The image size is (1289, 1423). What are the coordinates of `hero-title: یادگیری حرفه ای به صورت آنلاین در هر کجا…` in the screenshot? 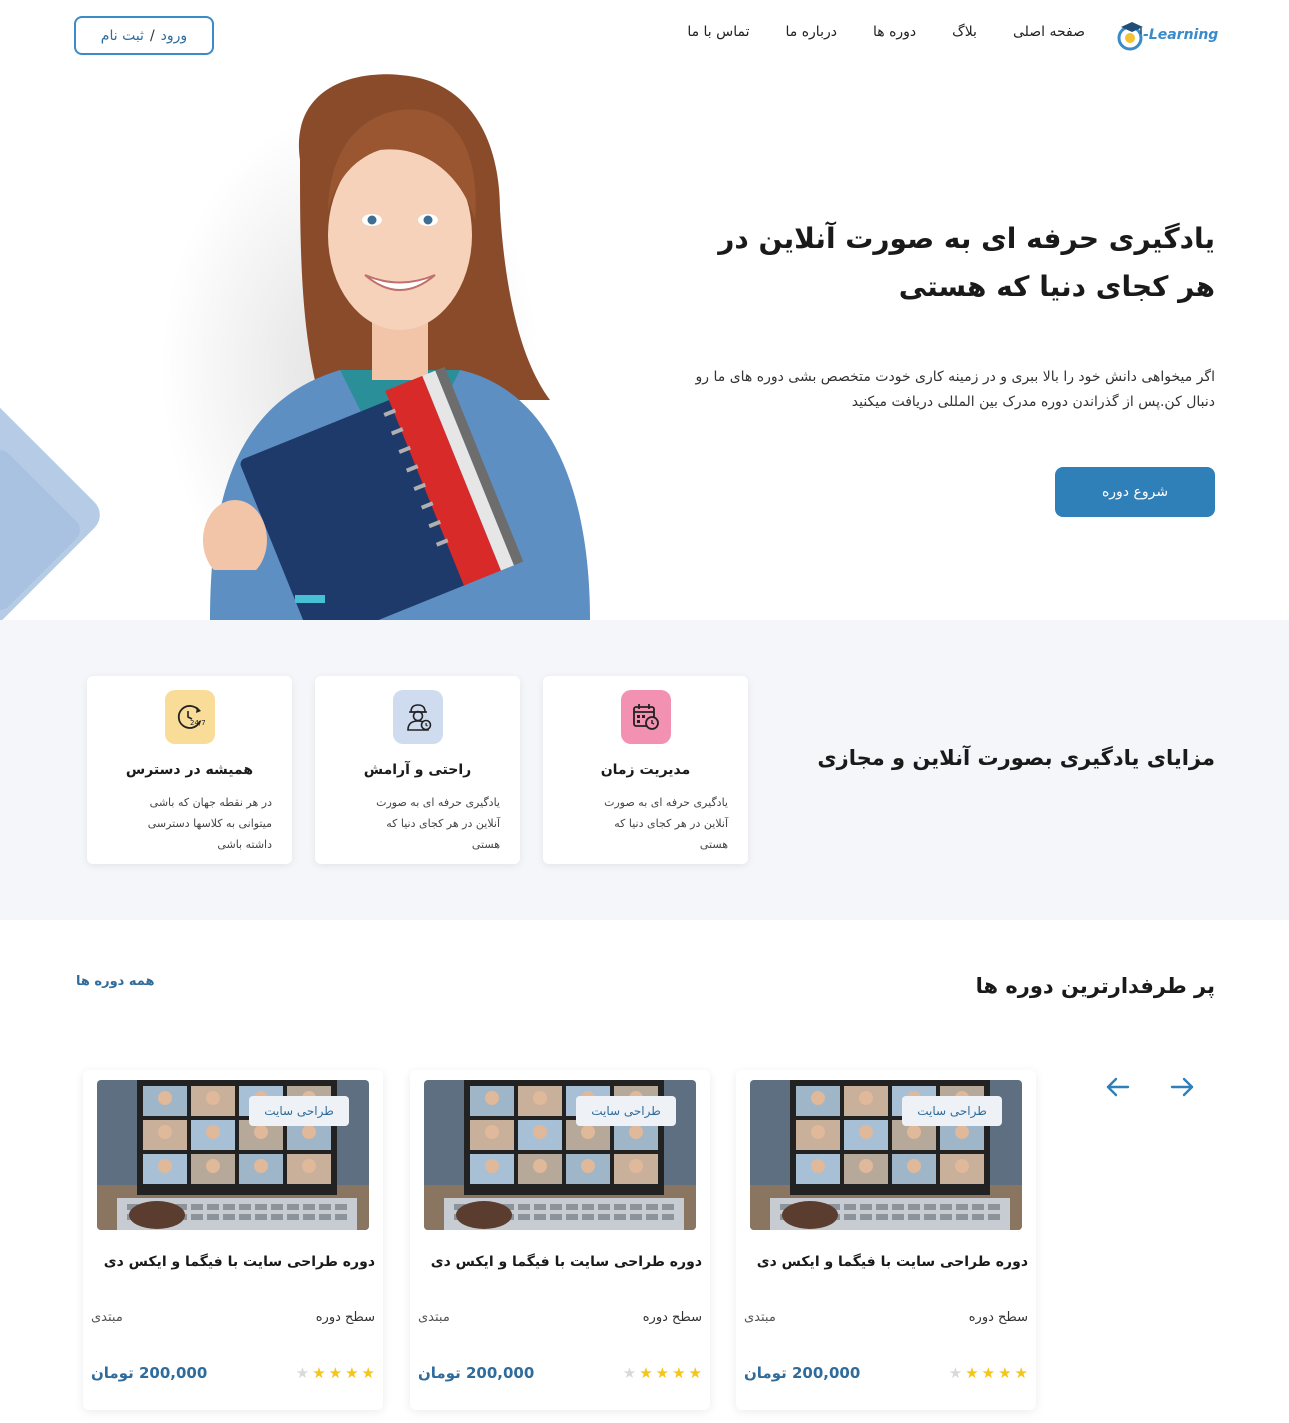 It's located at (966, 262).